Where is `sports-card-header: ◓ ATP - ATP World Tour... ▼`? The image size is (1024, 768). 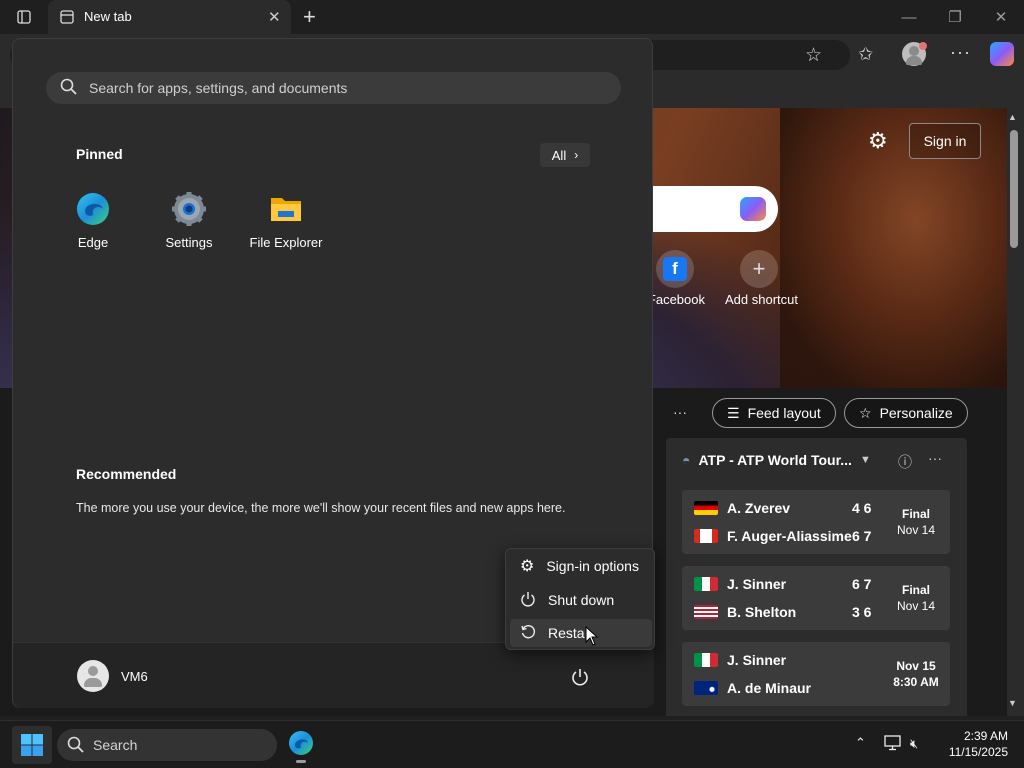 sports-card-header: ◓ ATP - ATP World Tour... ▼ is located at coordinates (776, 460).